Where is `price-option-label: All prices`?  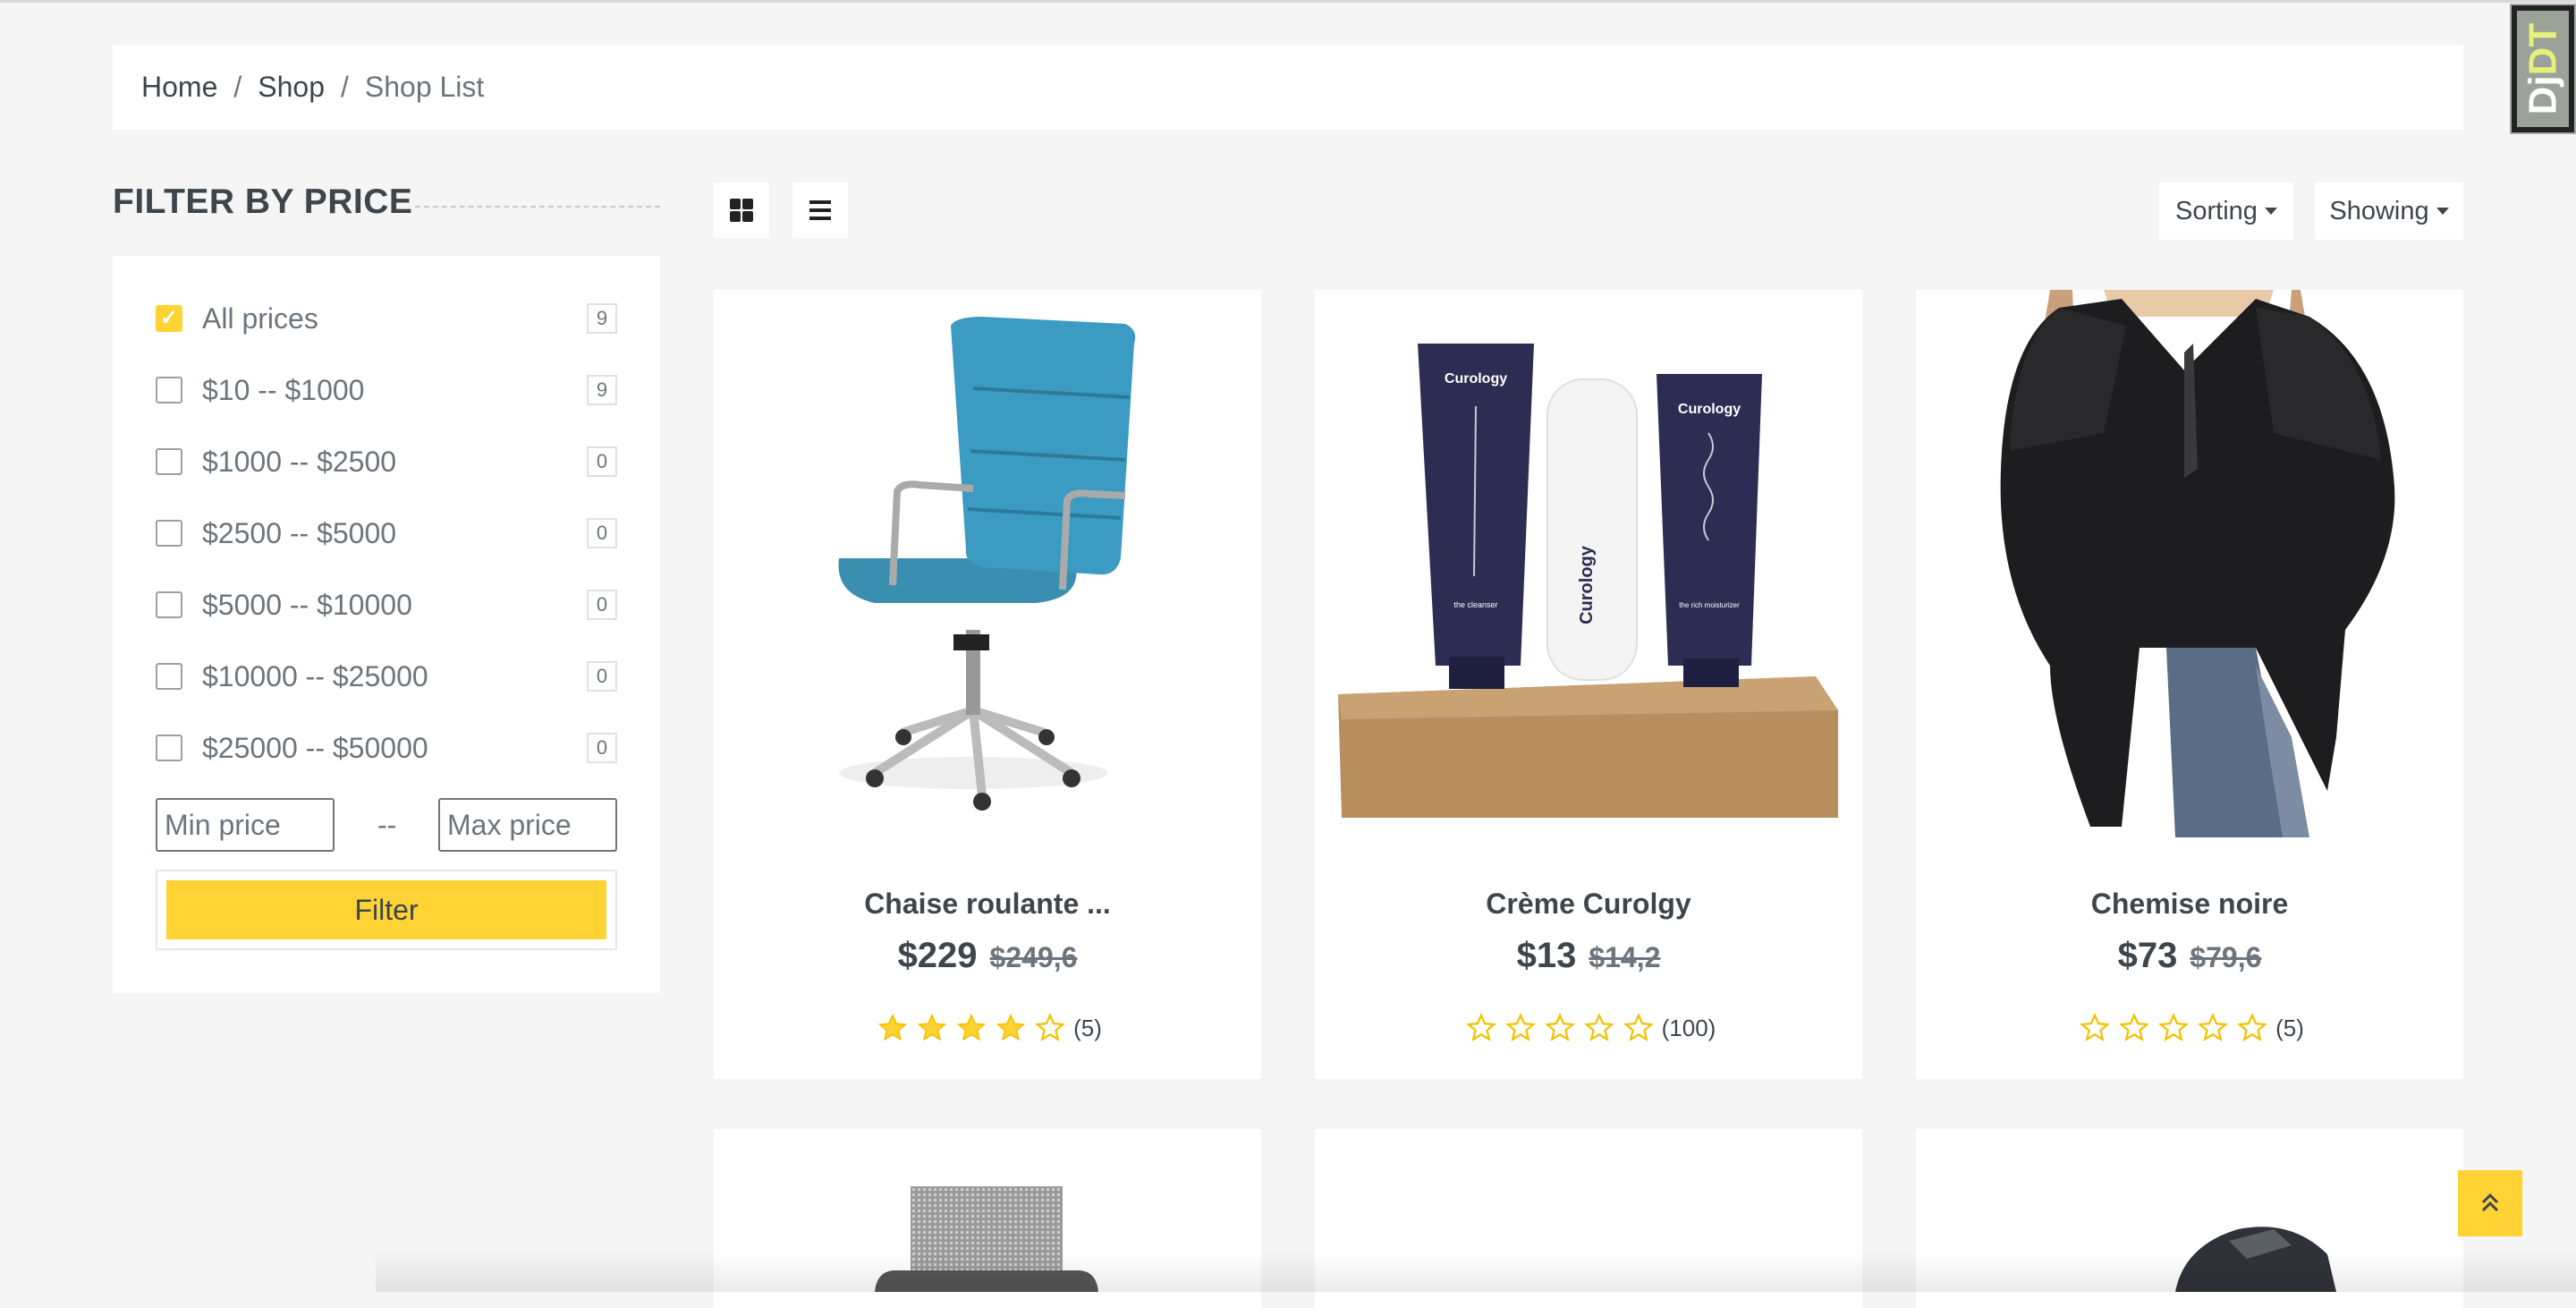 price-option-label: All prices is located at coordinates (260, 318).